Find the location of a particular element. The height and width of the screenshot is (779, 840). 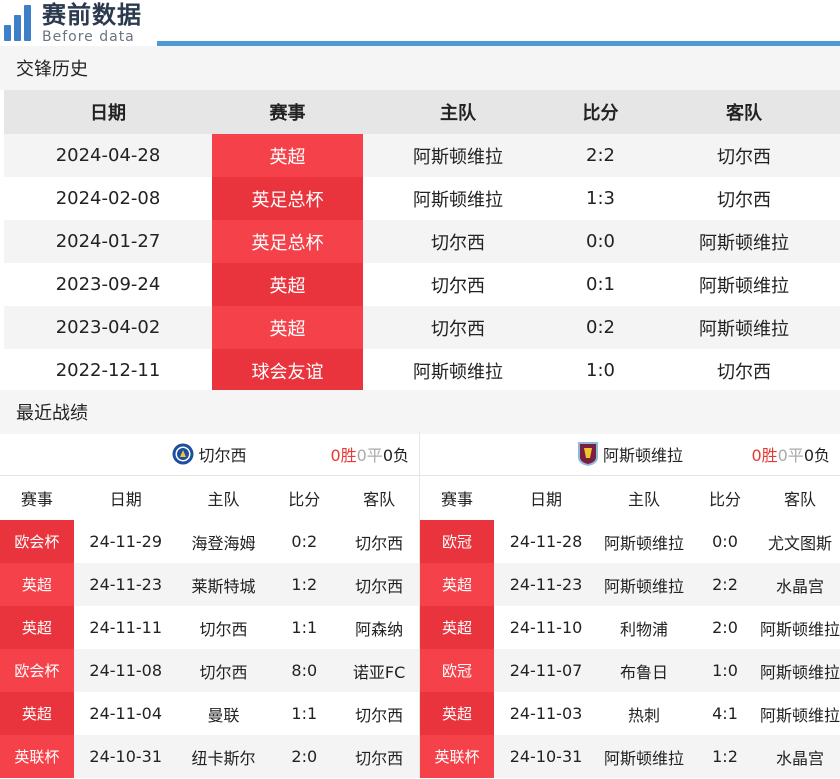

aston-villa-badge-icon is located at coordinates (588, 453).